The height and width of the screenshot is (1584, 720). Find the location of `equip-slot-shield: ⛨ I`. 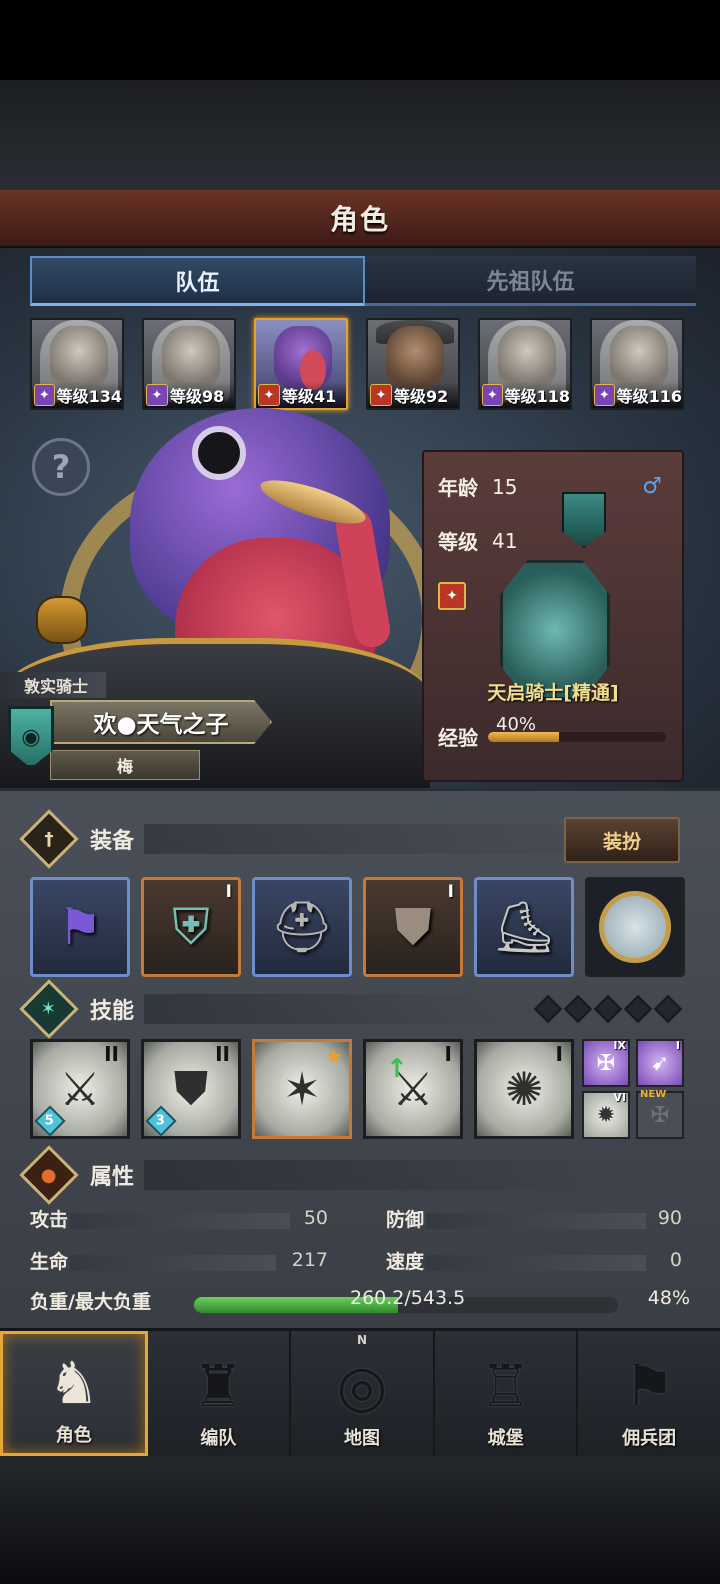

equip-slot-shield: ⛨ I is located at coordinates (191, 927).